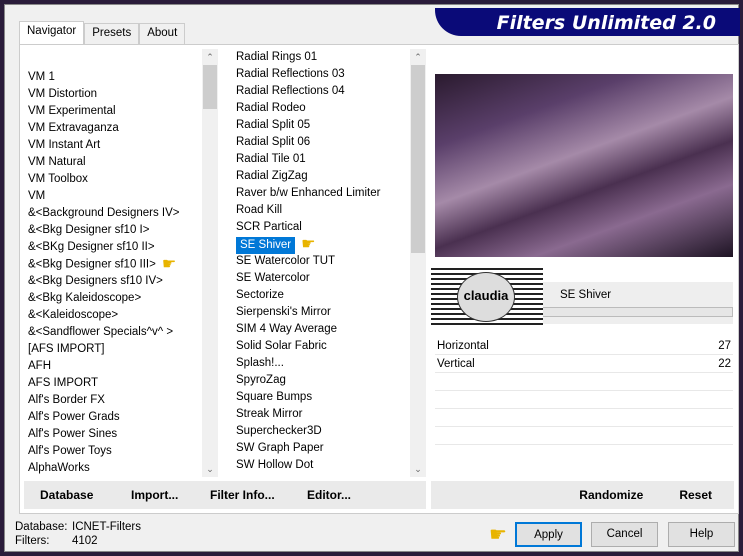 This screenshot has width=743, height=556. I want to click on list-item-label: SCR Partical, so click(269, 227).